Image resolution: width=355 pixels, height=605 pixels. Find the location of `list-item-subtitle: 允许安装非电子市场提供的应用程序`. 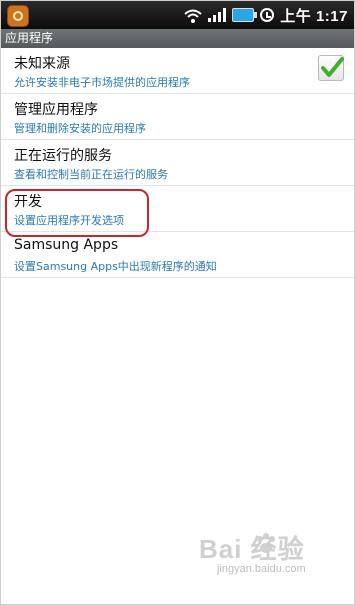

list-item-subtitle: 允许安装非电子市场提供的应用程序 is located at coordinates (102, 82).